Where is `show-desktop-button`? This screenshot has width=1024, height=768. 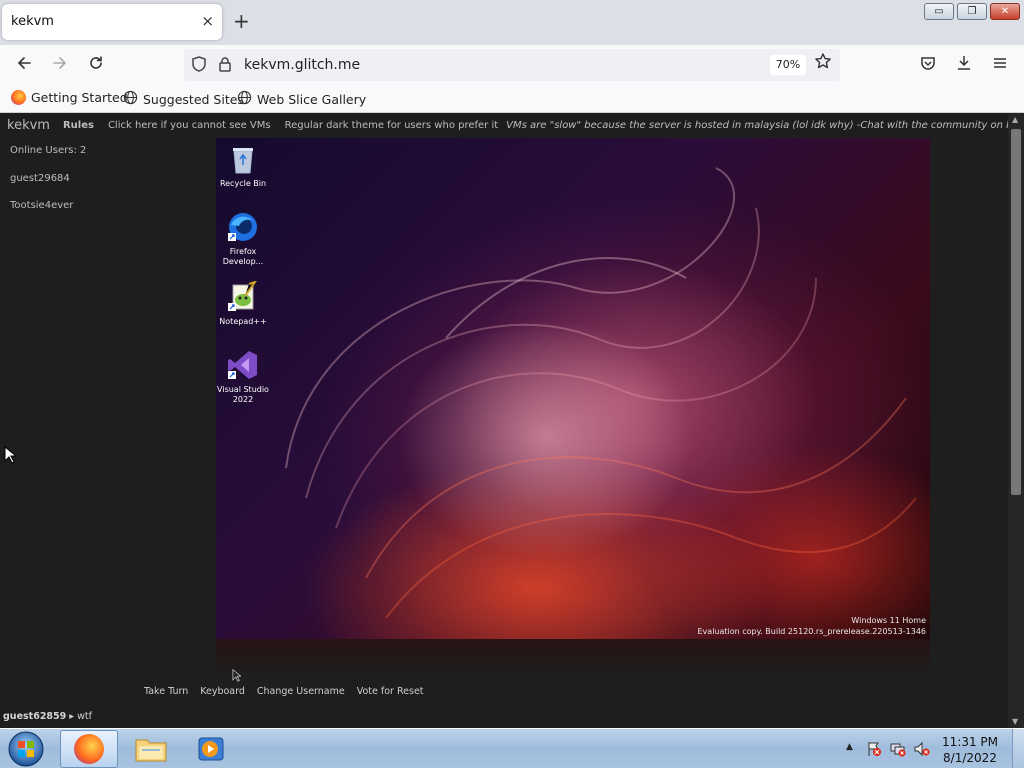 show-desktop-button is located at coordinates (1018, 748).